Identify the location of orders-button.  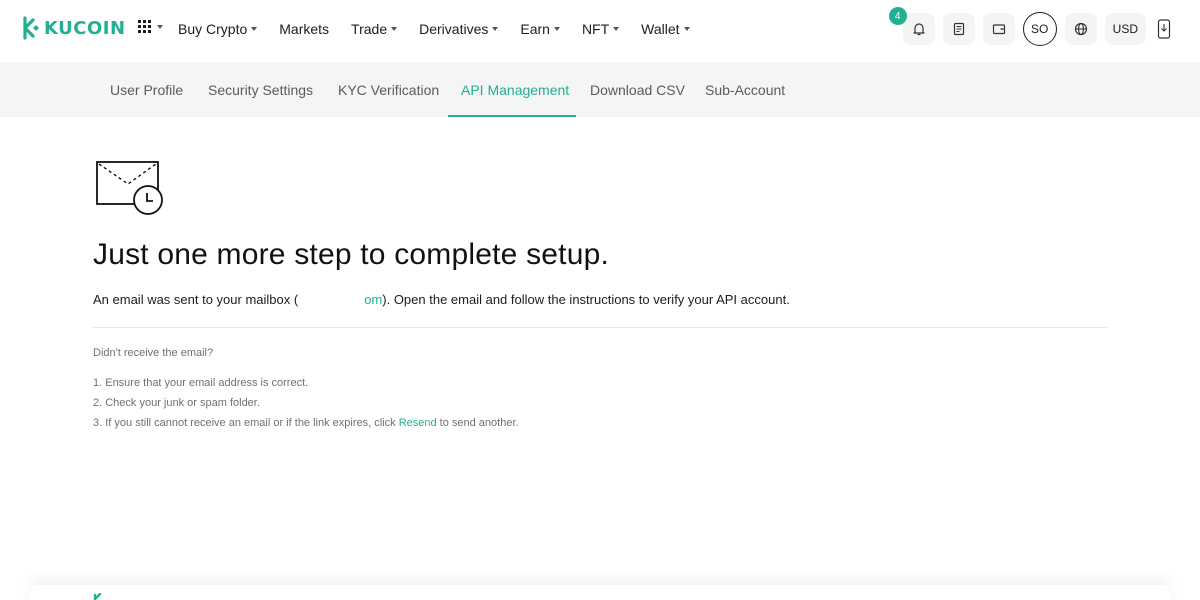
(958, 29).